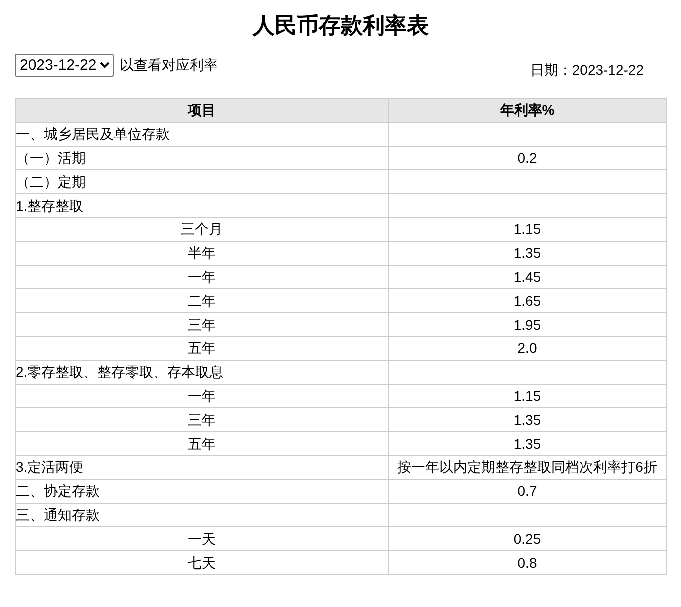 The image size is (681, 607). I want to click on item-cell: 三、通知存款, so click(58, 514).